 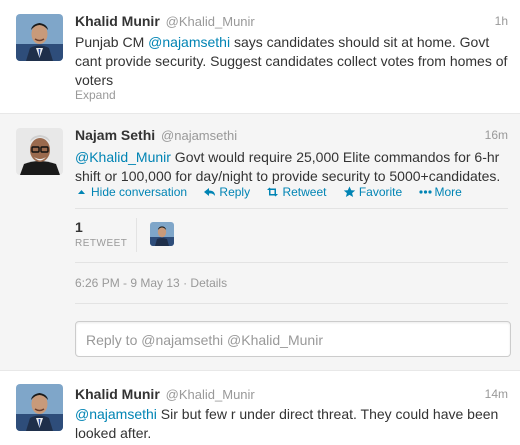 I want to click on retweet-count-label: RETWEET, so click(x=101, y=243).